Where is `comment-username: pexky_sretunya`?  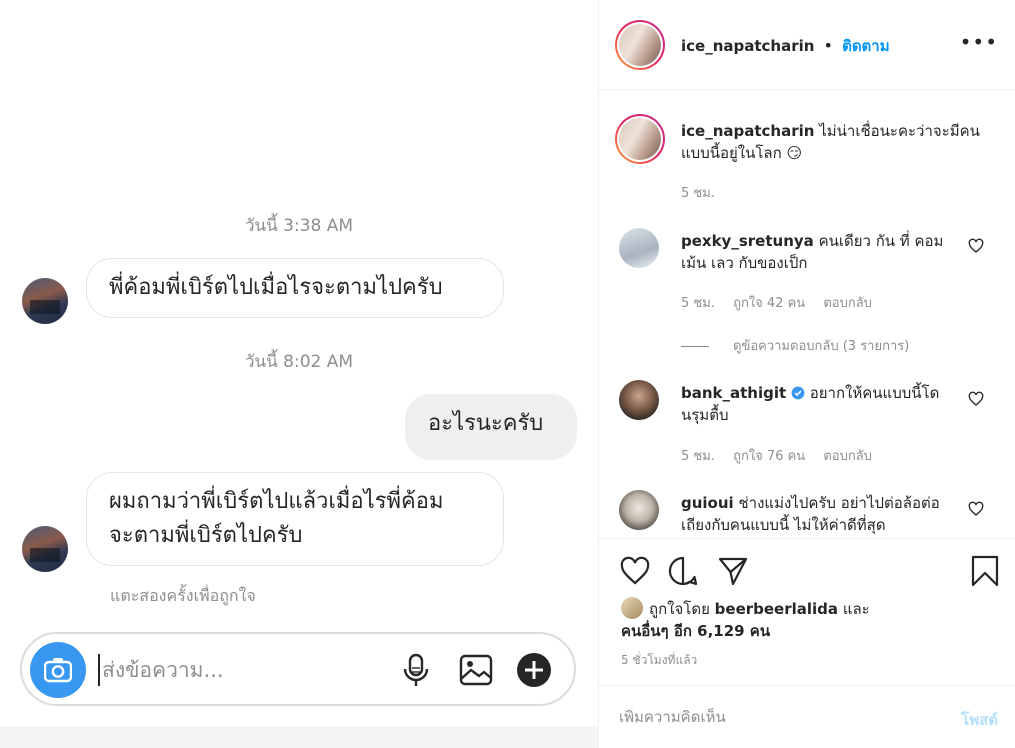 comment-username: pexky_sretunya is located at coordinates (747, 241).